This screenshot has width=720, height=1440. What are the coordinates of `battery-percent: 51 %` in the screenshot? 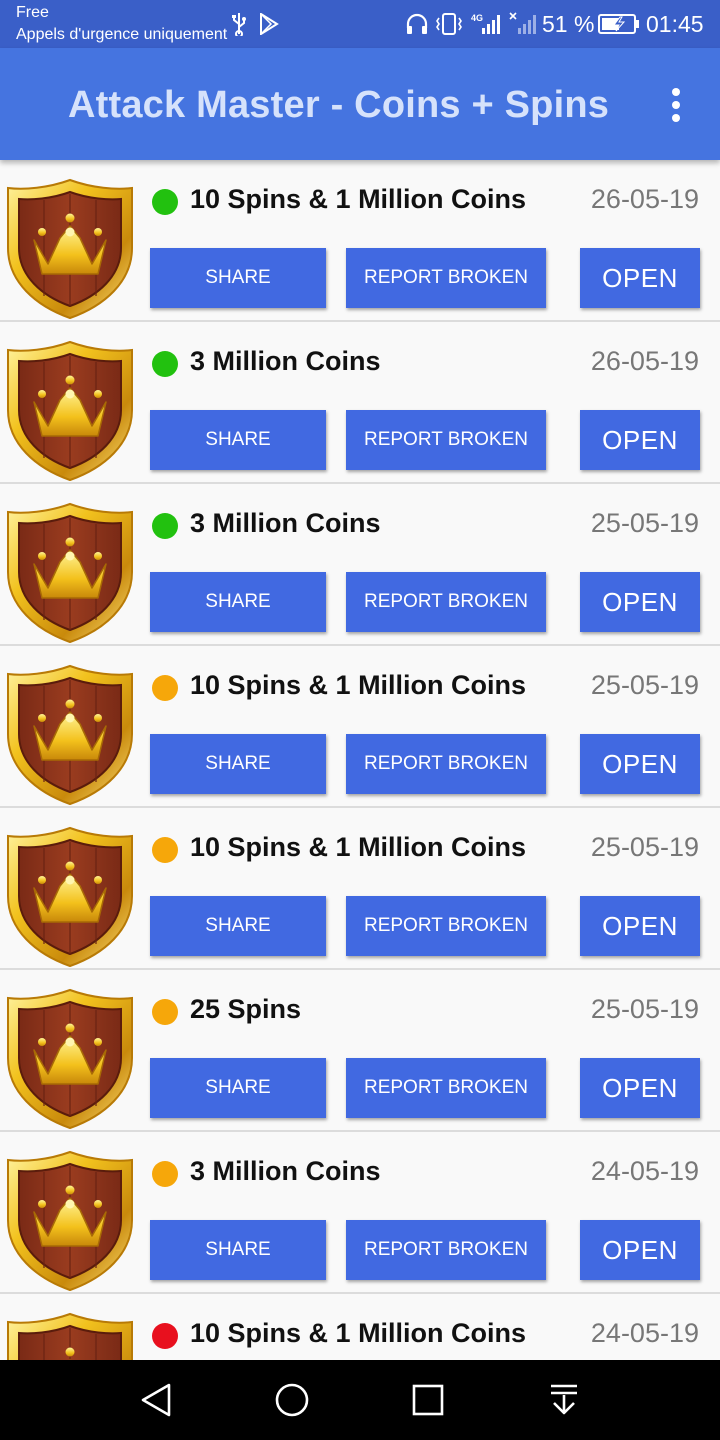 It's located at (568, 24).